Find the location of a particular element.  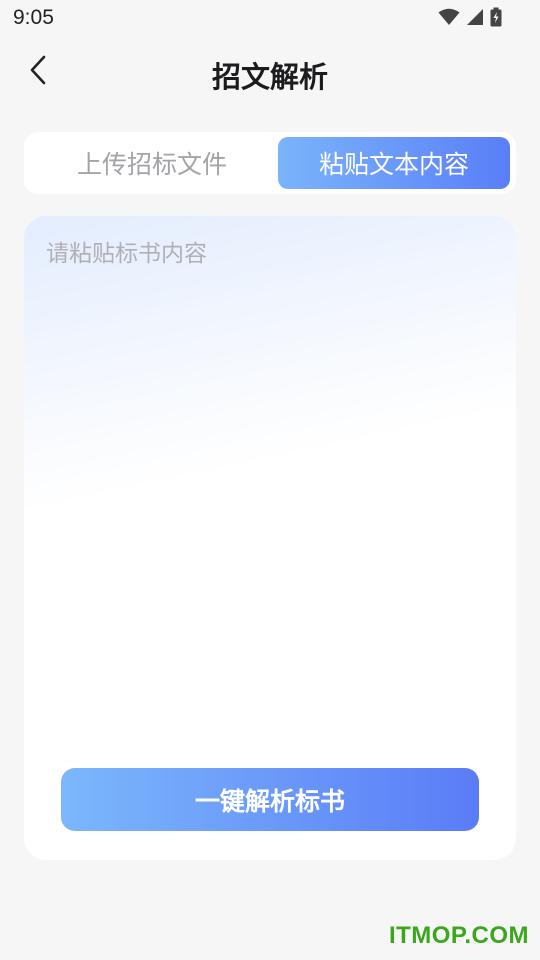

watermark-text: ITMOP.COM is located at coordinates (458, 935).